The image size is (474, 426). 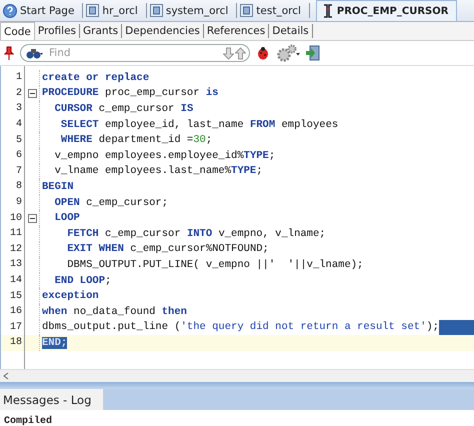 What do you see at coordinates (263, 53) in the screenshot?
I see `bug-icon` at bounding box center [263, 53].